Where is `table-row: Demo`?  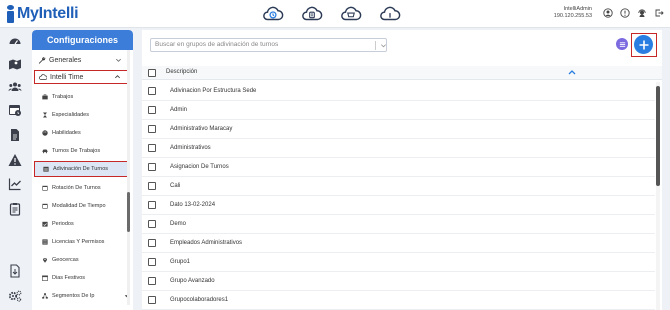
table-row: Demo is located at coordinates (398, 224).